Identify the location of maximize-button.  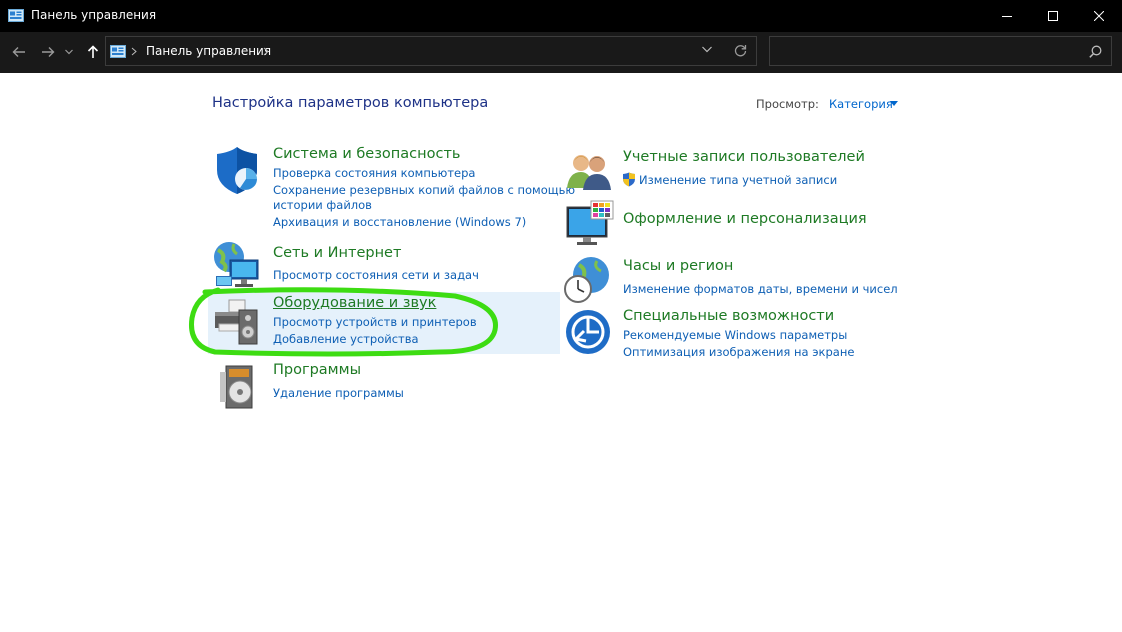
(1053, 16).